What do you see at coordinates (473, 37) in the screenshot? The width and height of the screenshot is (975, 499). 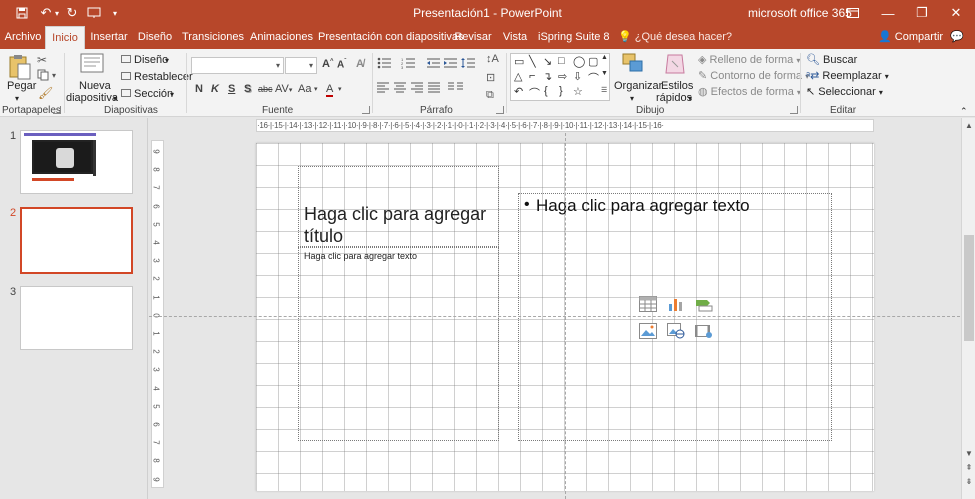 I see `tab-revisar: Revisar` at bounding box center [473, 37].